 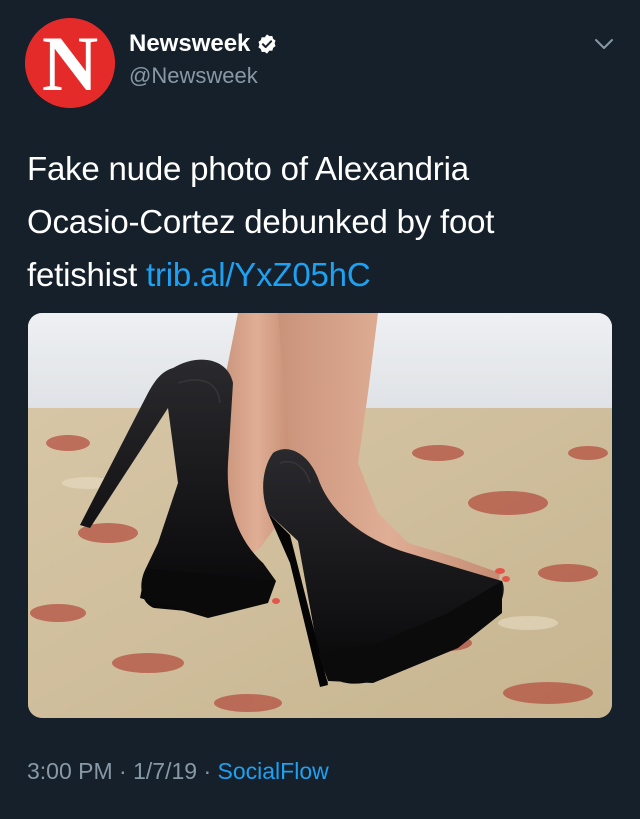 I want to click on chevron-down-icon, so click(x=604, y=44).